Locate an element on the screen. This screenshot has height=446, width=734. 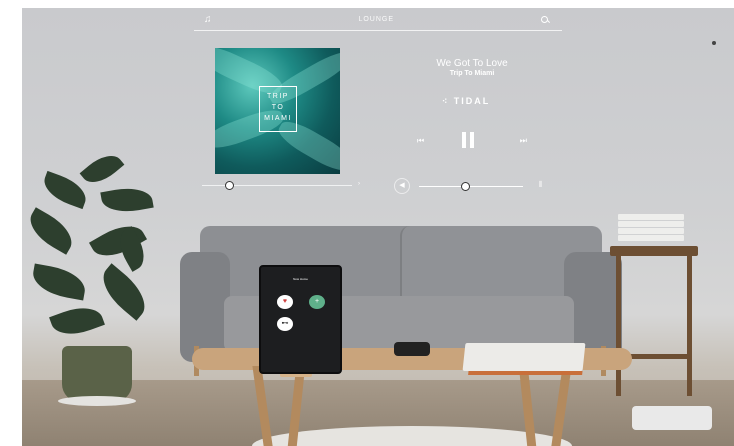
volume-control: ◀ ⦀ is located at coordinates (469, 186).